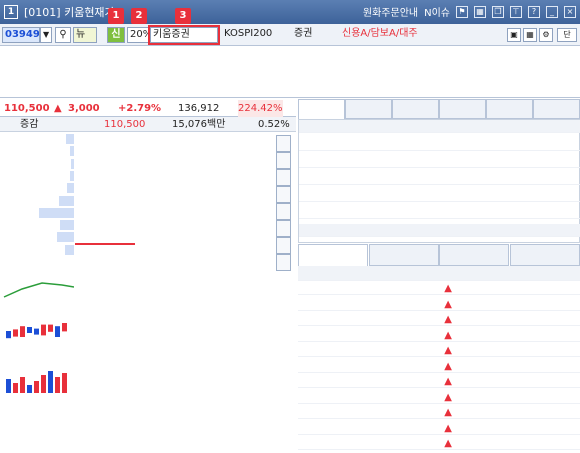 Image resolution: width=580 pixels, height=453 pixels. I want to click on order-guide-link: 원화주문안내, so click(390, 11).